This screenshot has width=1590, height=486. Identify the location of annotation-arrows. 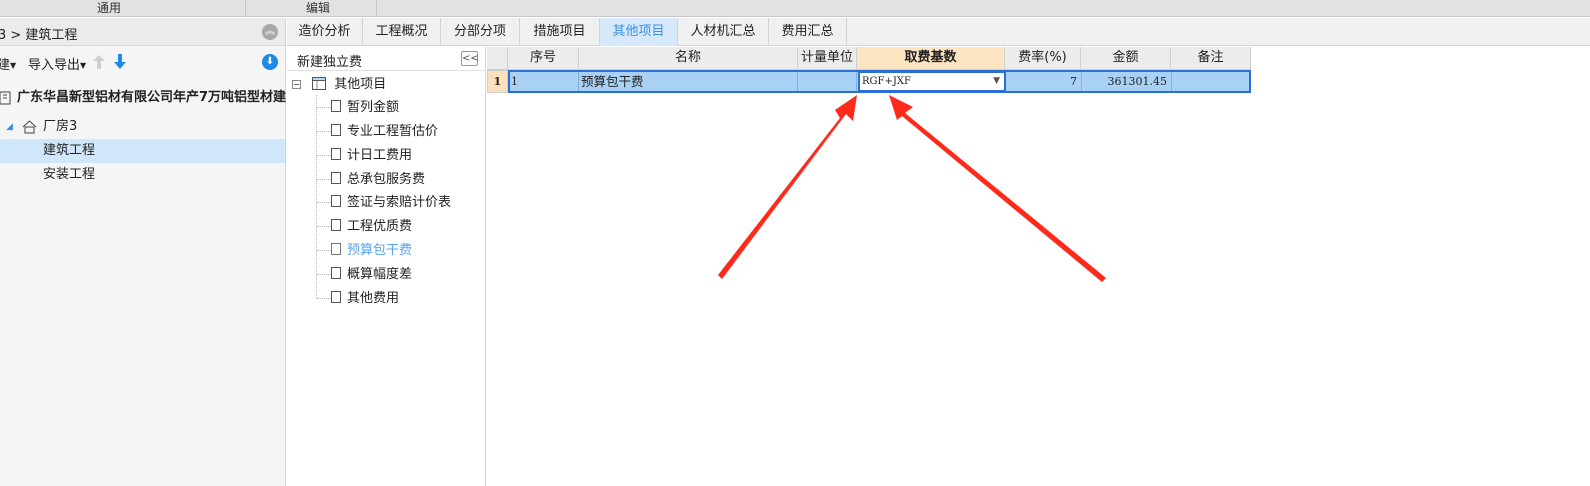
(912, 188).